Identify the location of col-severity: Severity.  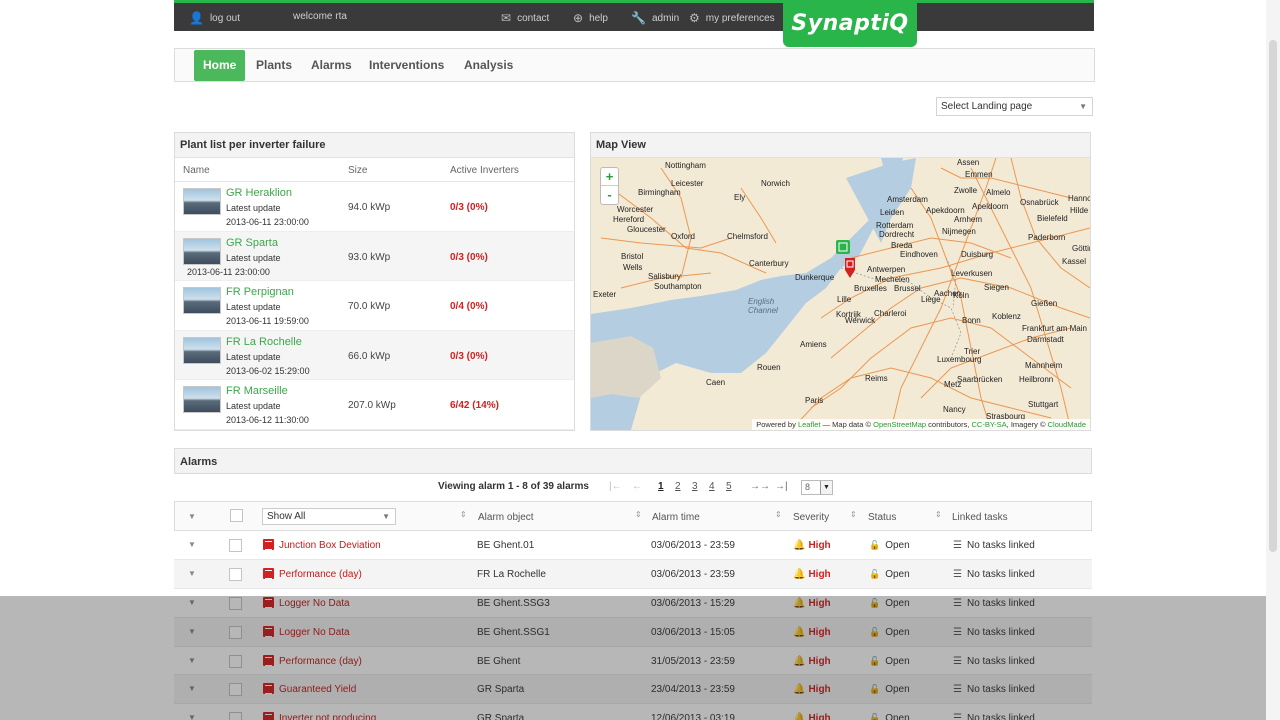
(811, 517).